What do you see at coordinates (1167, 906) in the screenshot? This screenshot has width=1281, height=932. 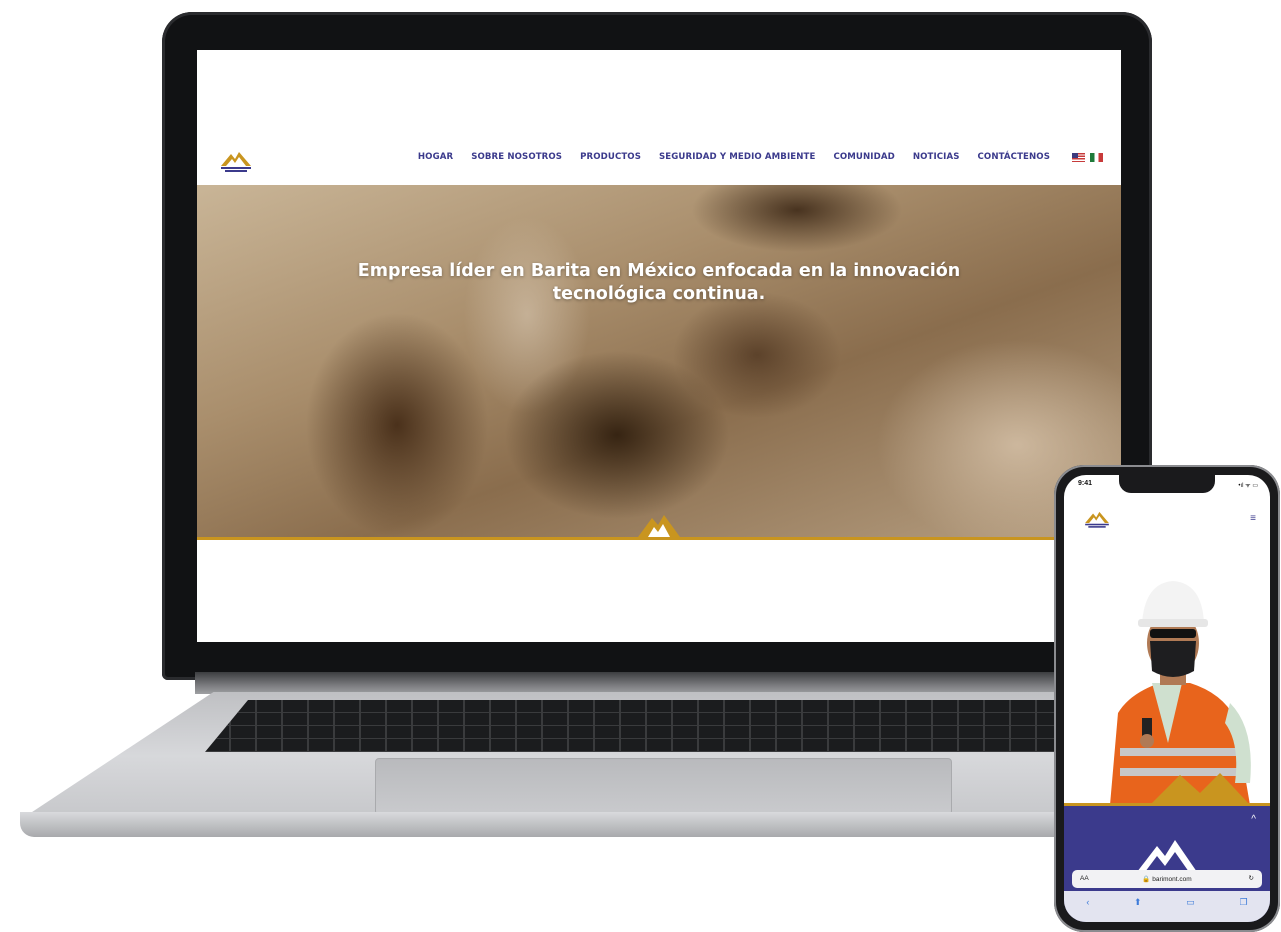 I see `browser-toolbar: ‹ ⬆ ▭ ❐` at bounding box center [1167, 906].